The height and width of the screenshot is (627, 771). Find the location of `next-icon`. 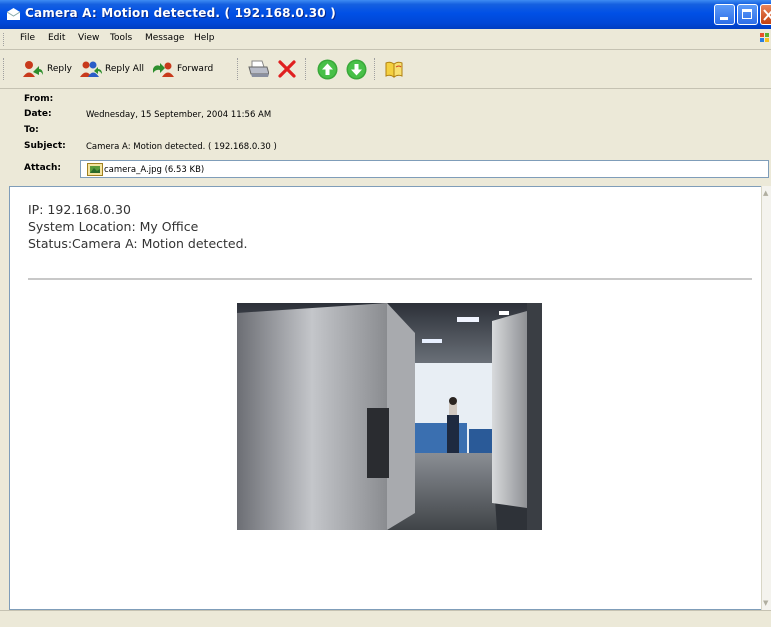

next-icon is located at coordinates (356, 69).